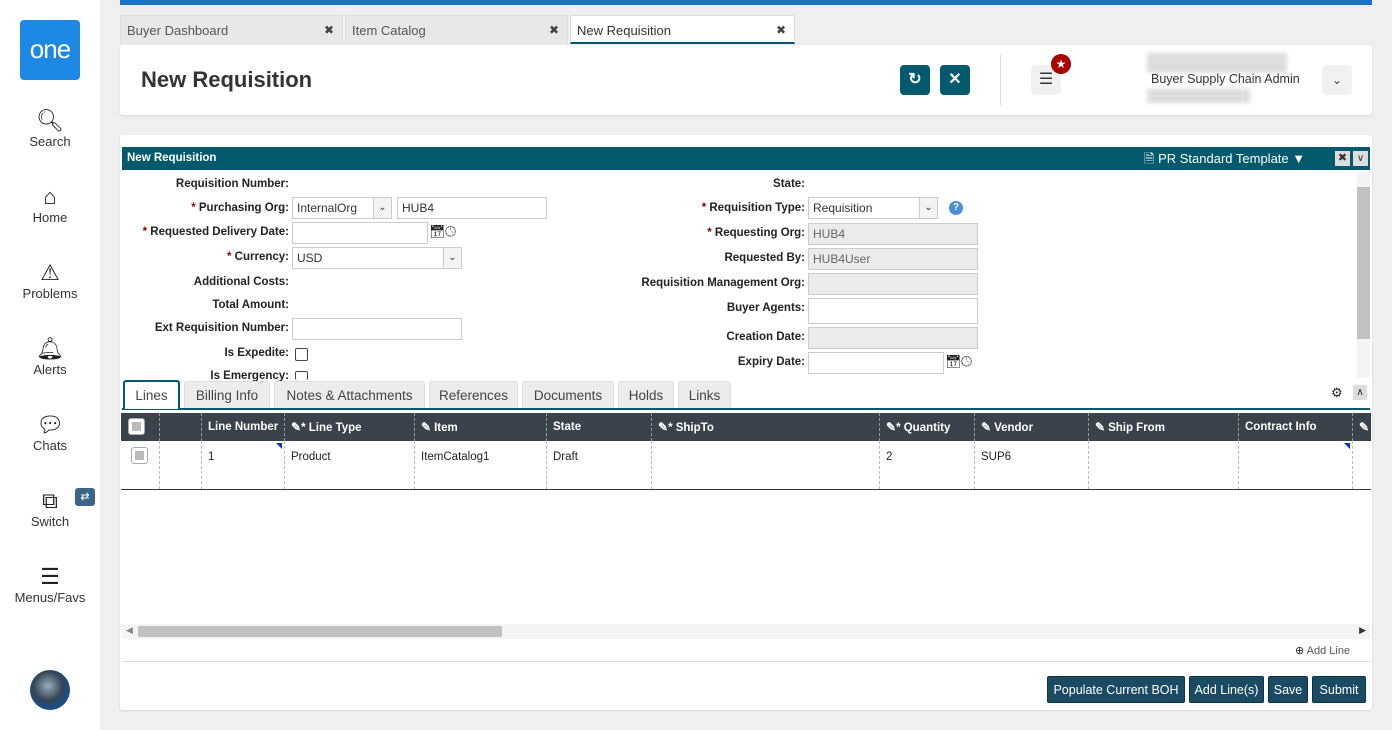 This screenshot has width=1392, height=730. Describe the element at coordinates (1328, 651) in the screenshot. I see `add-line-label: Add Line` at that location.